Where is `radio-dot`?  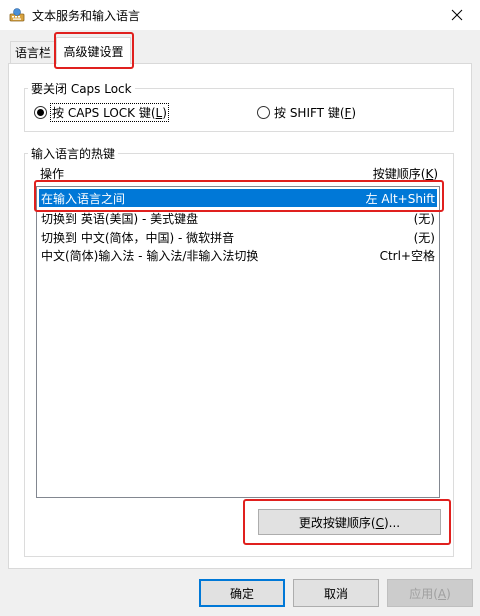
radio-dot is located at coordinates (40, 112).